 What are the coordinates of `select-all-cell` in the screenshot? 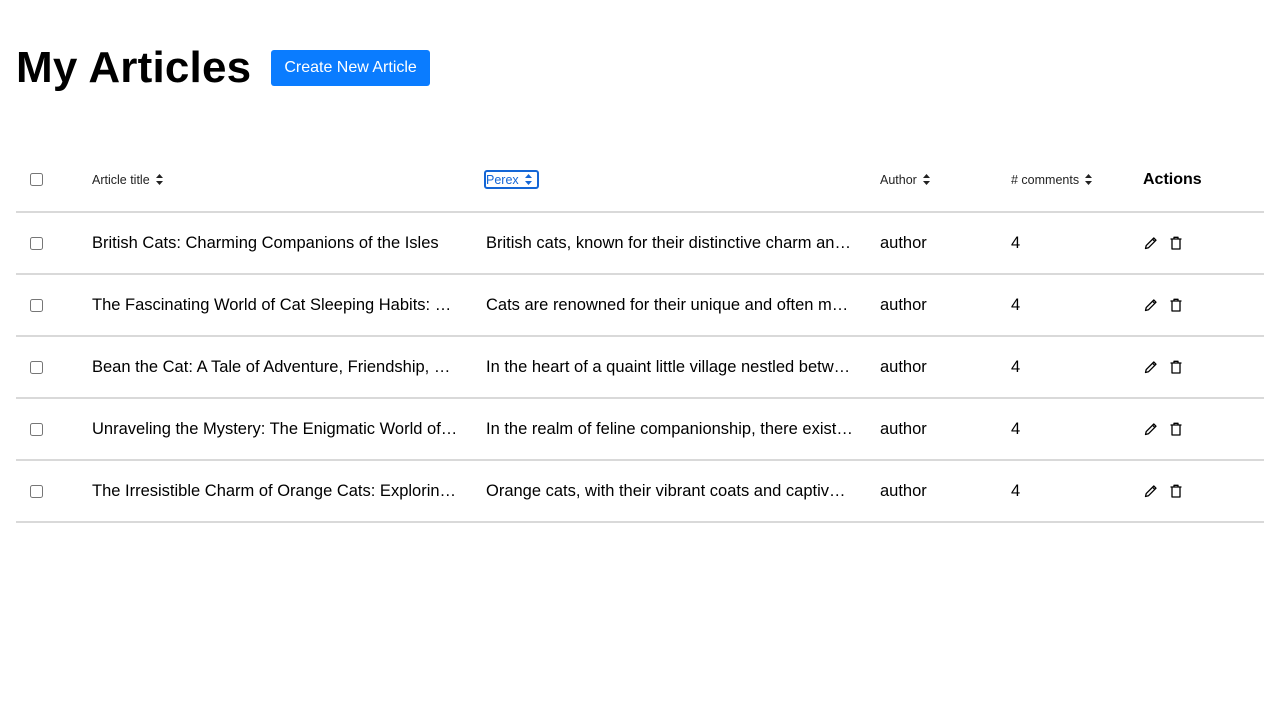 It's located at (54, 180).